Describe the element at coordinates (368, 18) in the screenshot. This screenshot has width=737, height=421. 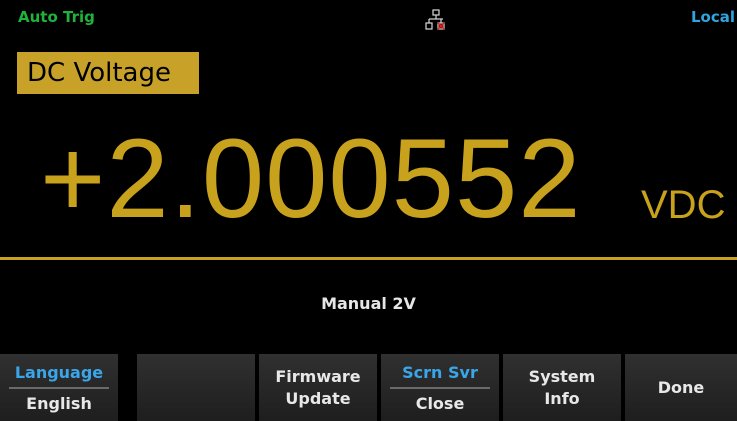
I see `status-bar: Auto Trig Local` at that location.